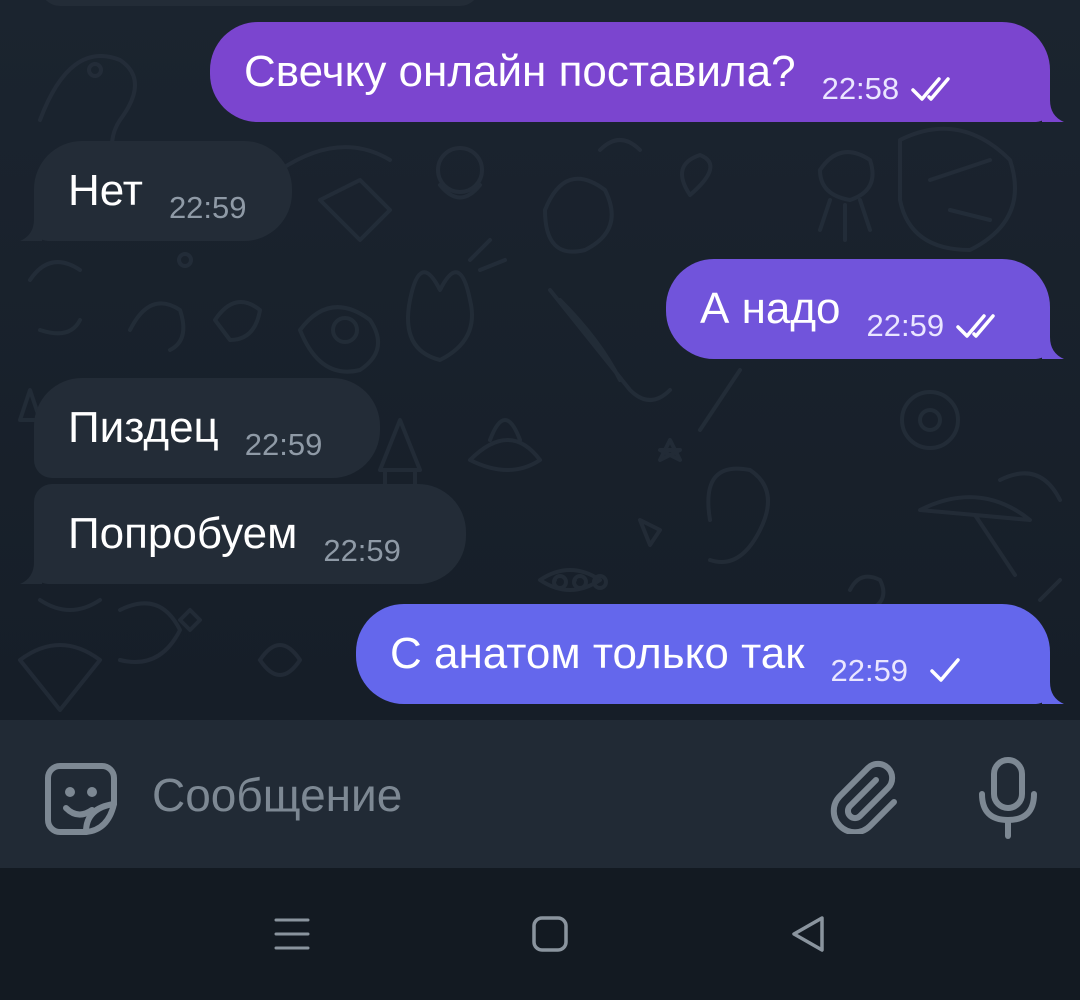 The image size is (1080, 1000). I want to click on message-bubble-incoming: Попробуем 22:59, so click(243, 534).